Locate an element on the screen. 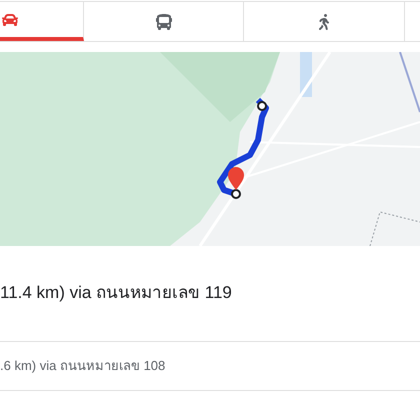 The width and height of the screenshot is (420, 420). car-icon is located at coordinates (10, 20).